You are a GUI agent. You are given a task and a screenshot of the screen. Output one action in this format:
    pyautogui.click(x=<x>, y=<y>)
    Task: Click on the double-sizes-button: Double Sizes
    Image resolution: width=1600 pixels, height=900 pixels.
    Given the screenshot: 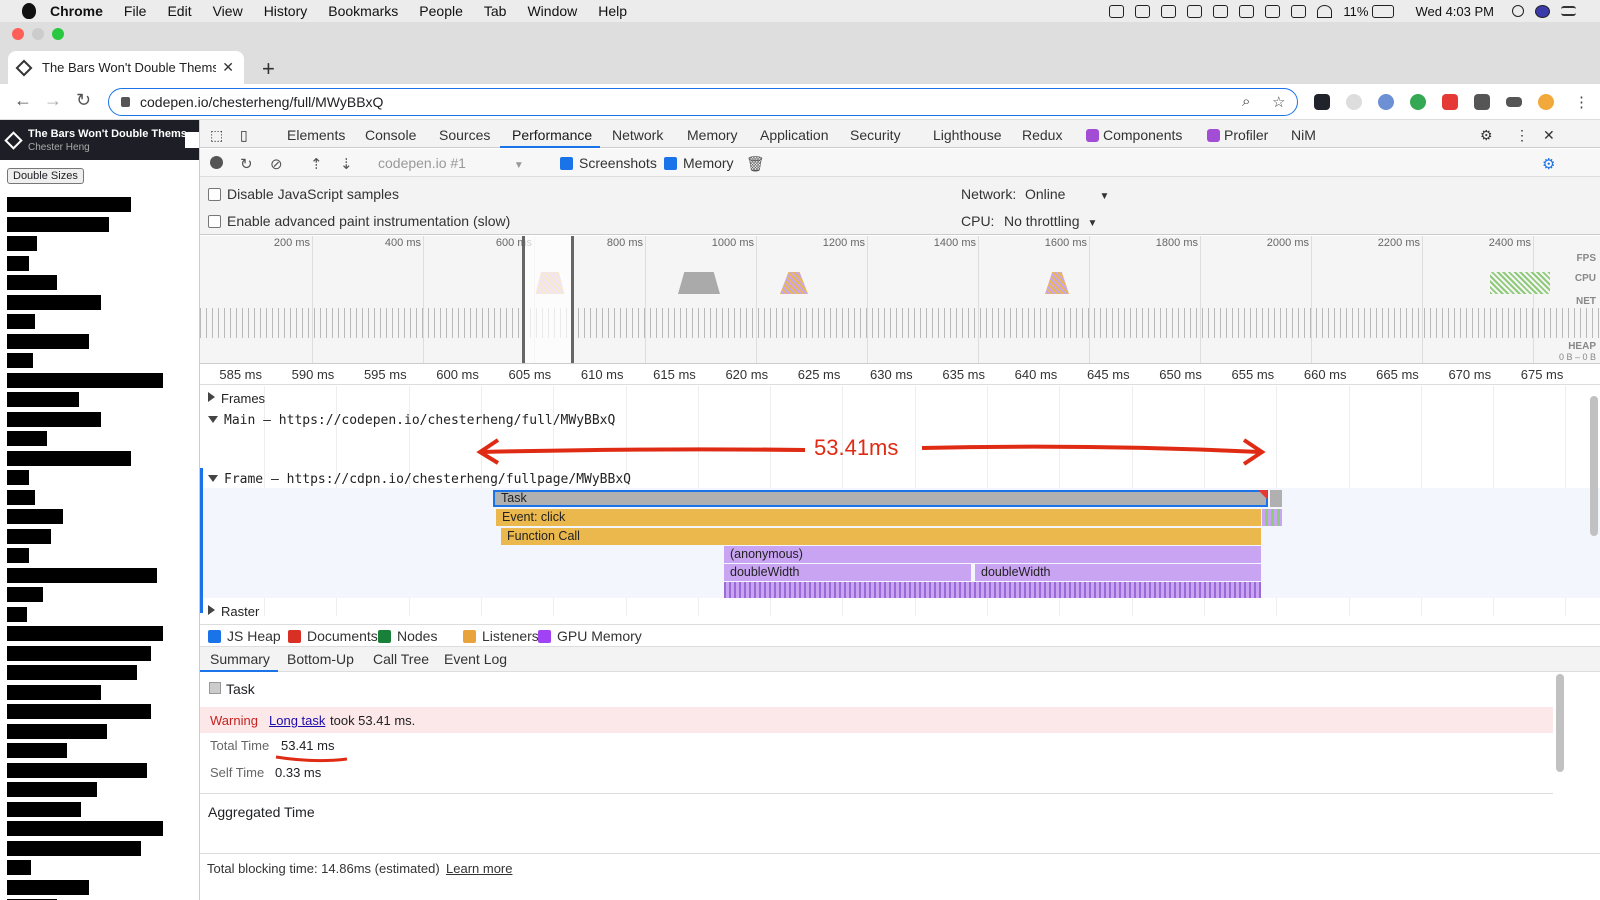 What is the action you would take?
    pyautogui.click(x=45, y=176)
    